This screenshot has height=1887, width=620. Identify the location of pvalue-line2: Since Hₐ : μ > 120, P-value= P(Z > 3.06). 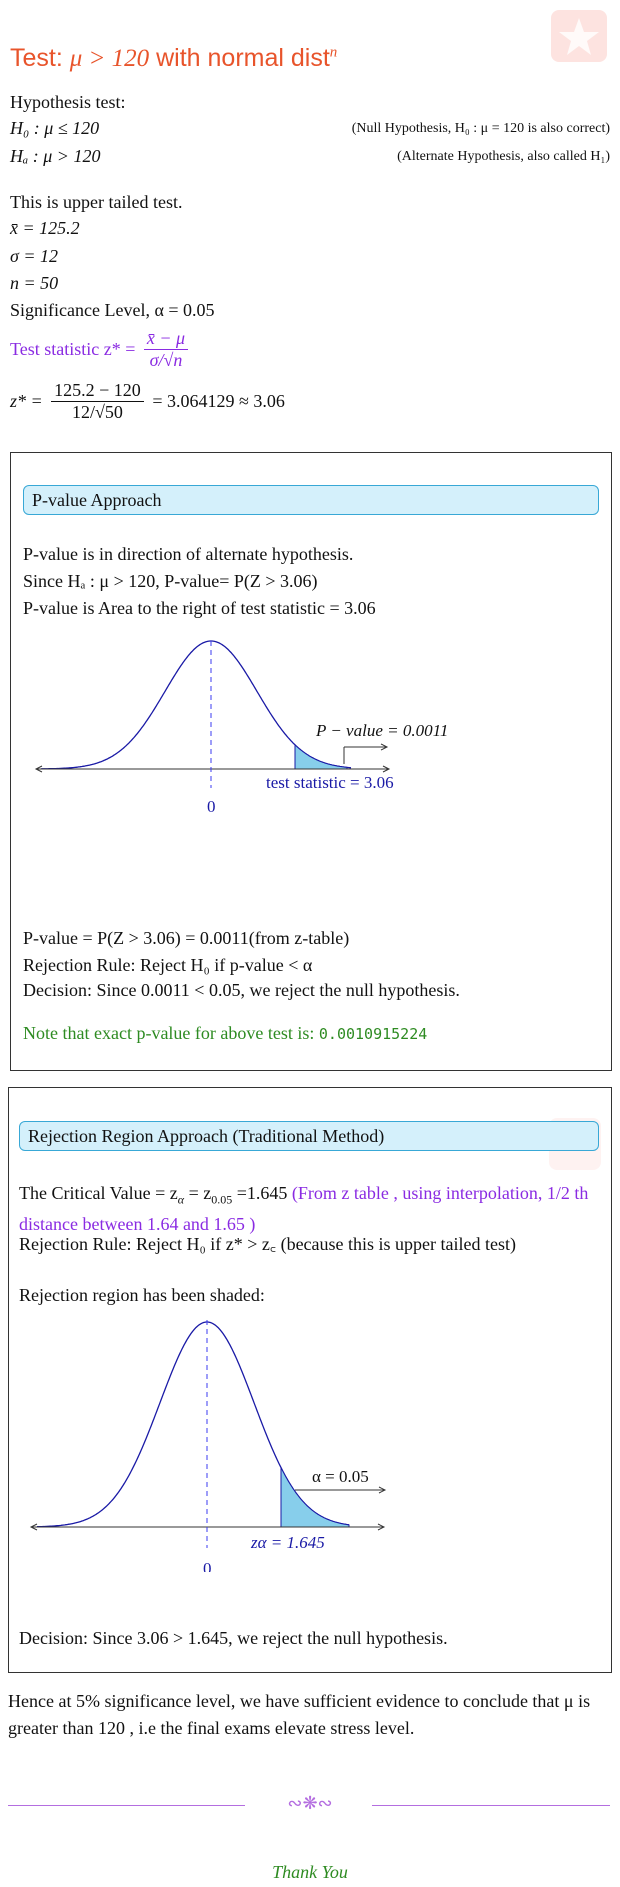
(170, 581).